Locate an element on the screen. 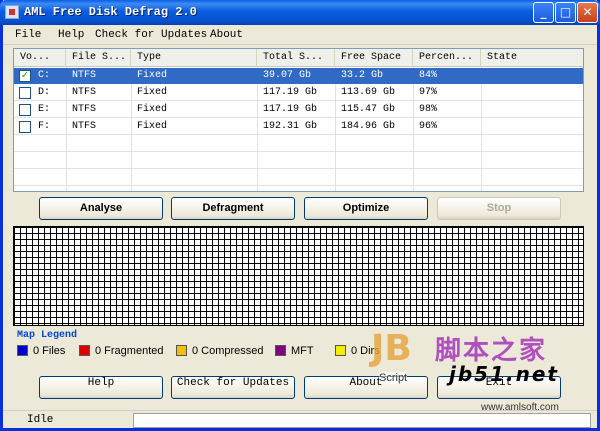  defragment-button: Defragment is located at coordinates (233, 208).